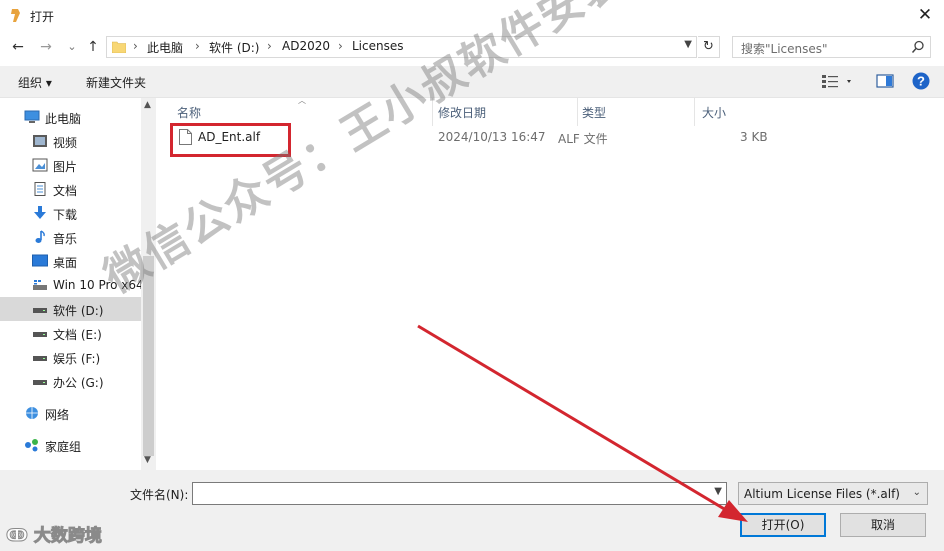 The image size is (944, 551). I want to click on open-button: 打开(O), so click(783, 525).